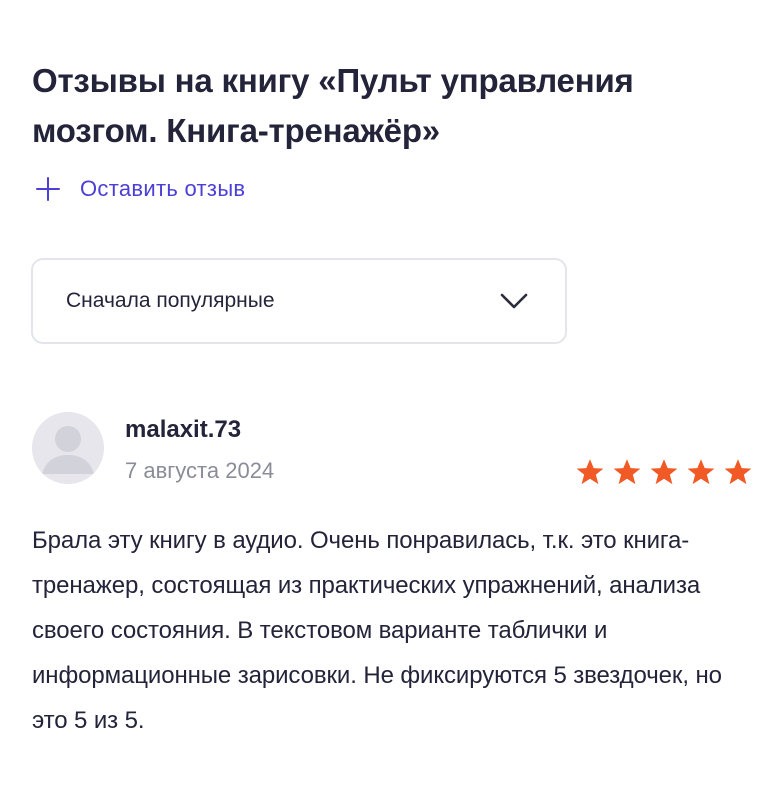 This screenshot has height=800, width=778. What do you see at coordinates (170, 300) in the screenshot?
I see `sort-selected-value: Сначала популярные` at bounding box center [170, 300].